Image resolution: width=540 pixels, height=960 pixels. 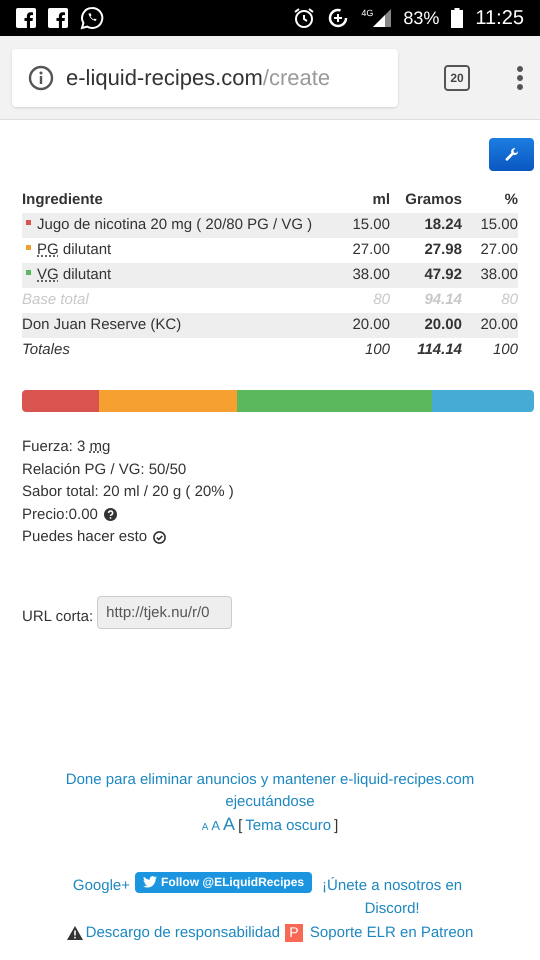 I want to click on grams-cell-text: 47.92, so click(x=442, y=275).